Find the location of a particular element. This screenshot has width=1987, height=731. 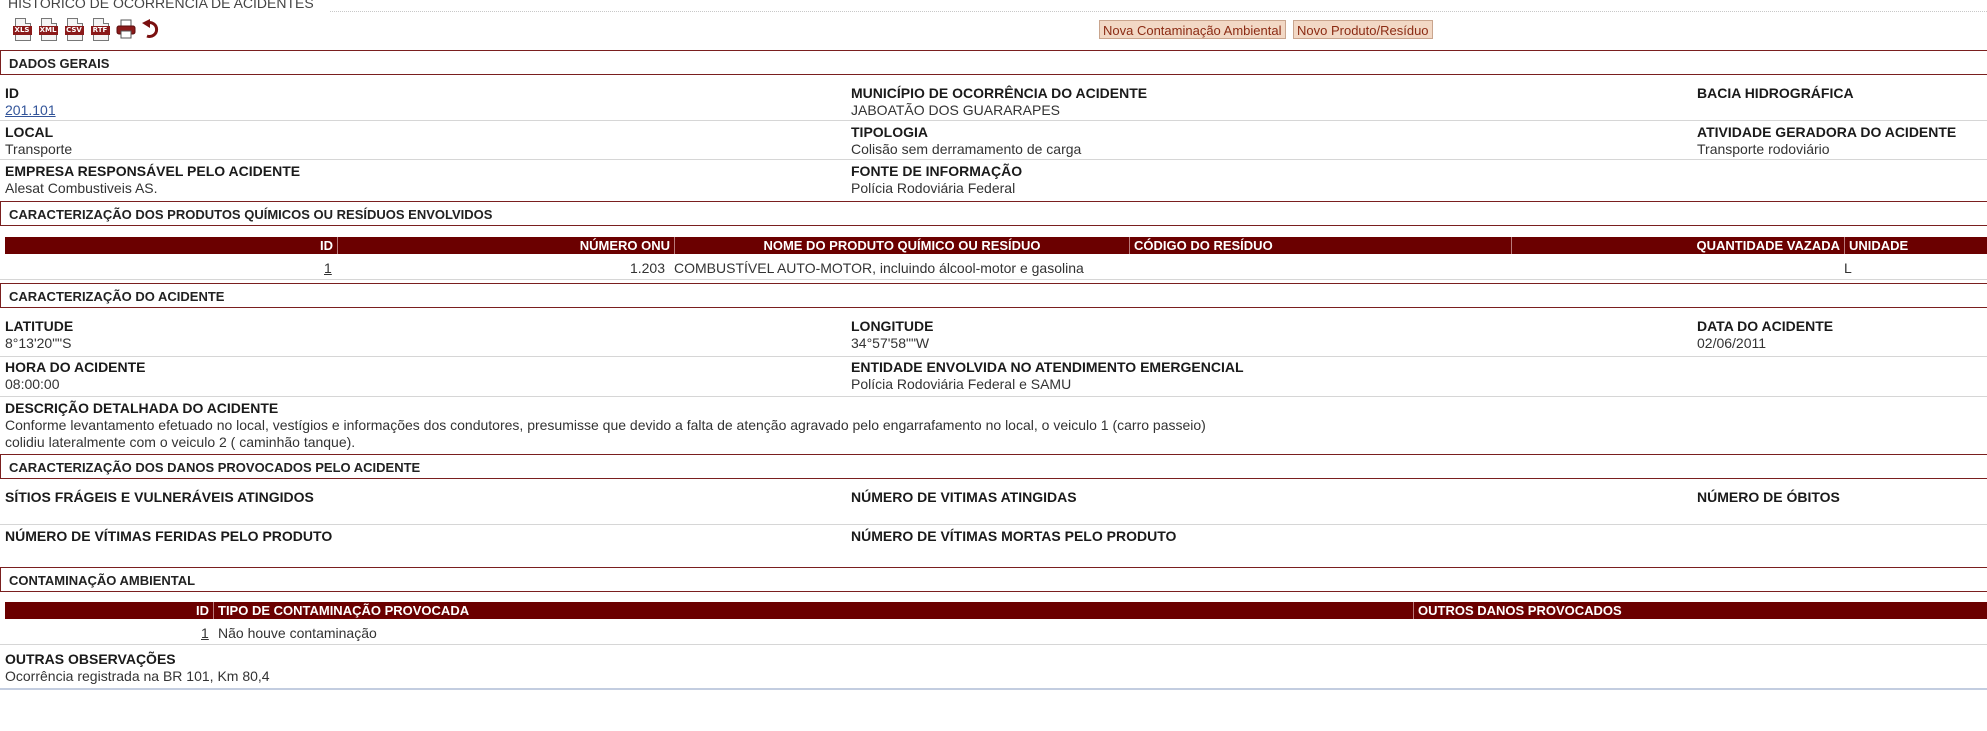

new-contamination-button: Nova Contaminação Ambiental is located at coordinates (1192, 29).